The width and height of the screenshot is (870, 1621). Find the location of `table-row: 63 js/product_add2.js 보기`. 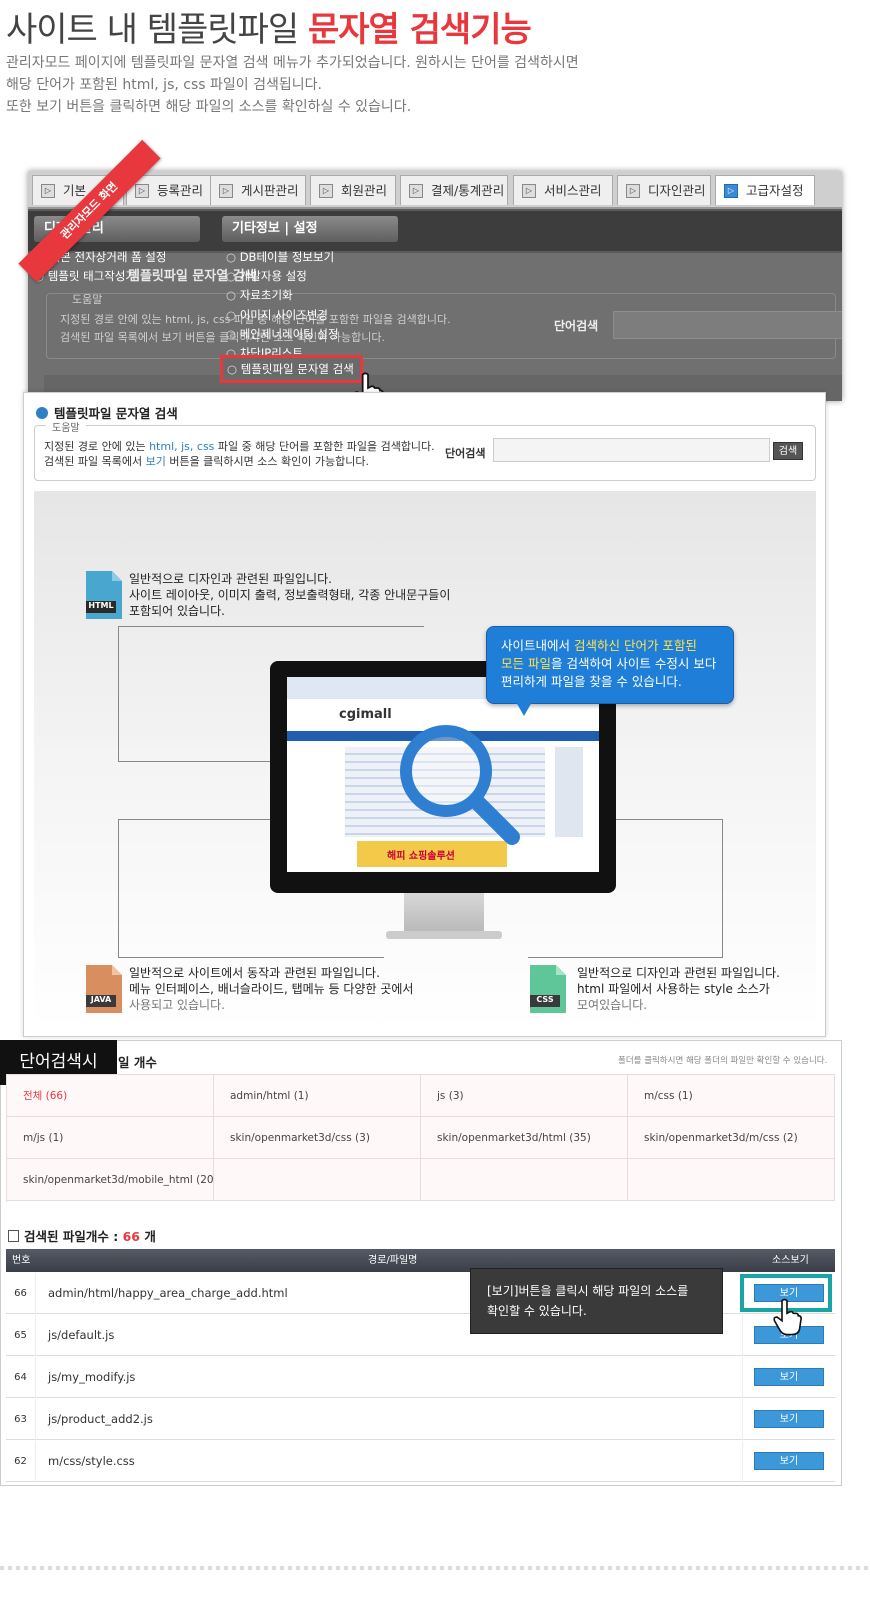

table-row: 63 js/product_add2.js 보기 is located at coordinates (420, 1419).